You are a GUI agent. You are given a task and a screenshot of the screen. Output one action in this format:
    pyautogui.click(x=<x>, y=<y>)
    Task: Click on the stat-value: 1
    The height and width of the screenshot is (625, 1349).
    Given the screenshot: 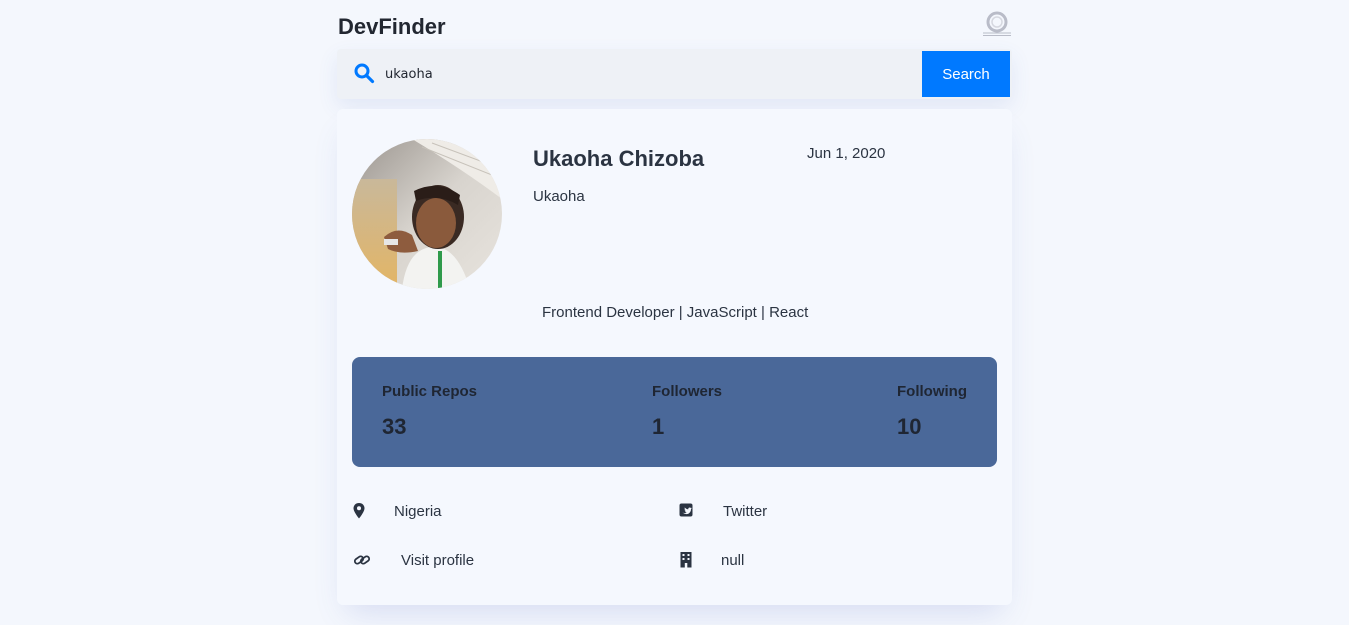 What is the action you would take?
    pyautogui.click(x=658, y=426)
    